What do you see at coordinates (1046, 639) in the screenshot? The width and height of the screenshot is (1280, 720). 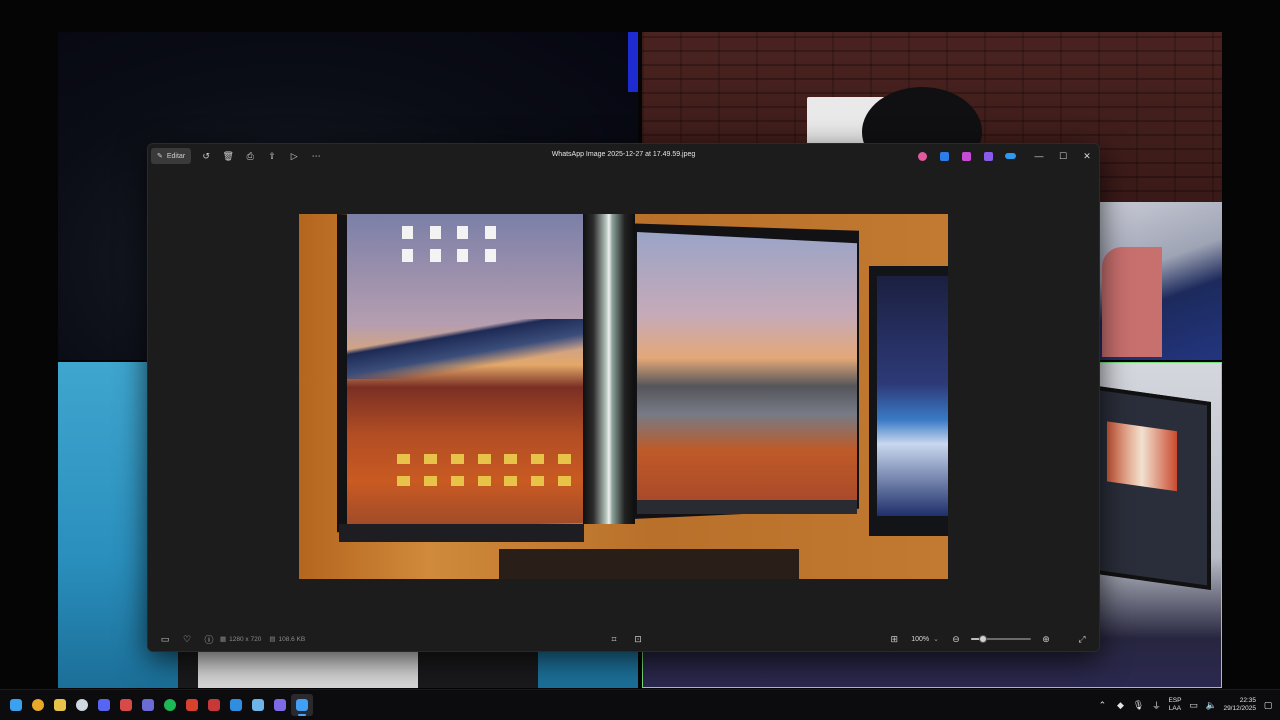 I see `zoom-in-button: ⊕` at bounding box center [1046, 639].